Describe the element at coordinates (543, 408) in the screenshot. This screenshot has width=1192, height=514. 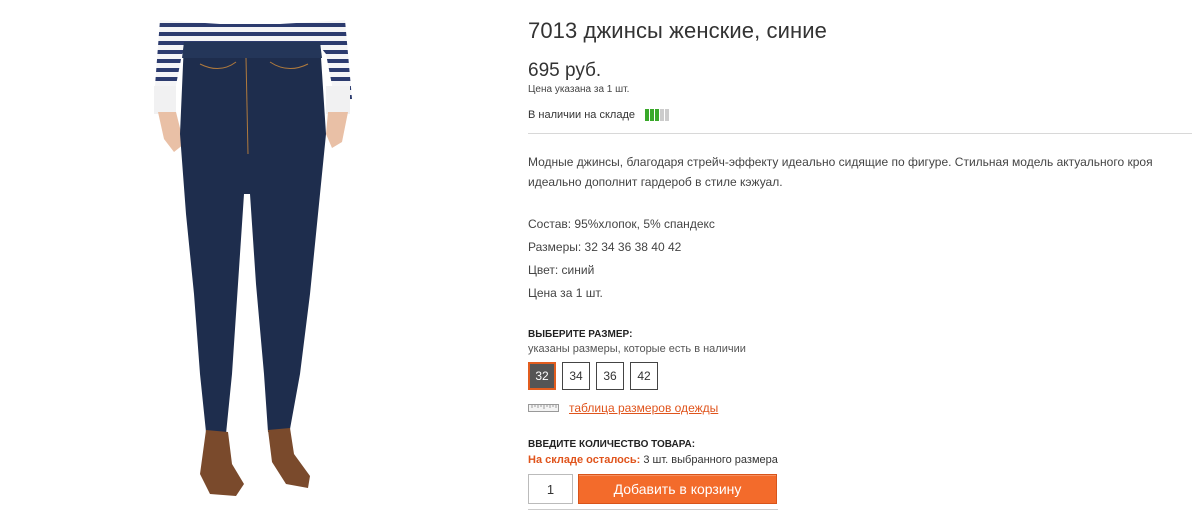
I see `ruler-icon` at that location.